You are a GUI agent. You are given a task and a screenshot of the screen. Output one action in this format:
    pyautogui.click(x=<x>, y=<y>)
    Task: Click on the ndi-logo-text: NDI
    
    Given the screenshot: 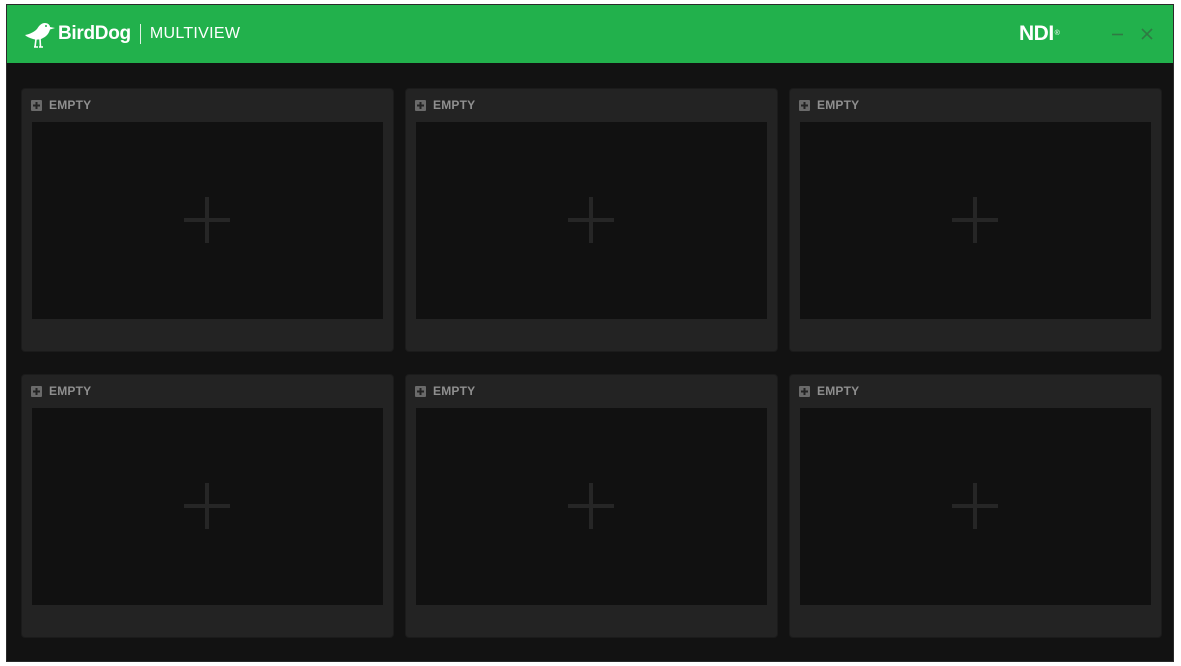 What is the action you would take?
    pyautogui.click(x=1036, y=33)
    